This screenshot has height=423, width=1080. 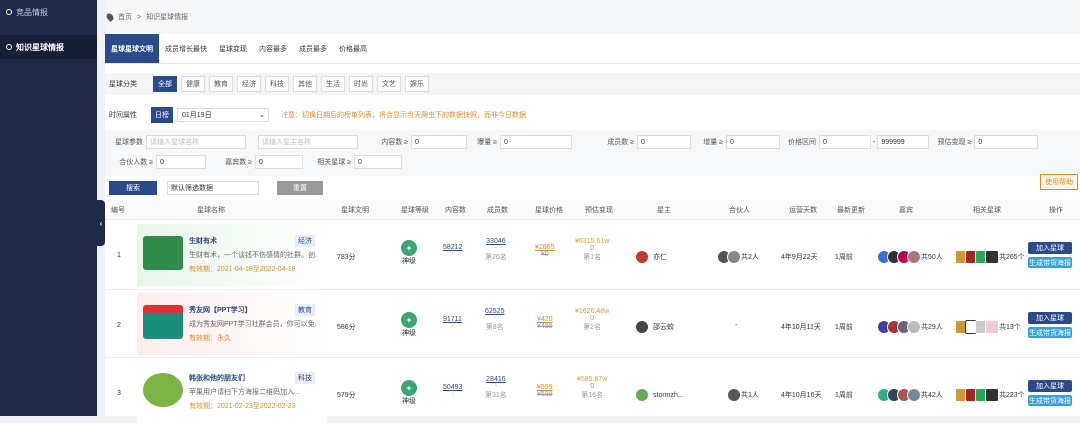 I want to click on chip-health: 健康, so click(x=193, y=84).